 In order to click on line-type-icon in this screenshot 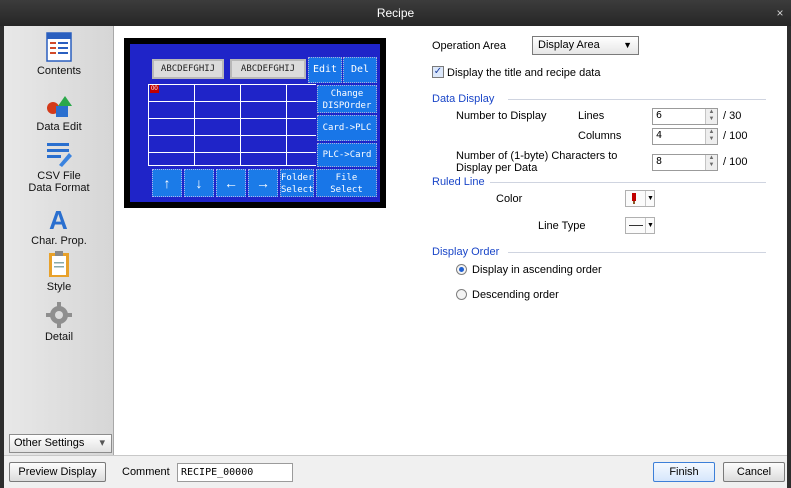, I will do `click(636, 225)`.